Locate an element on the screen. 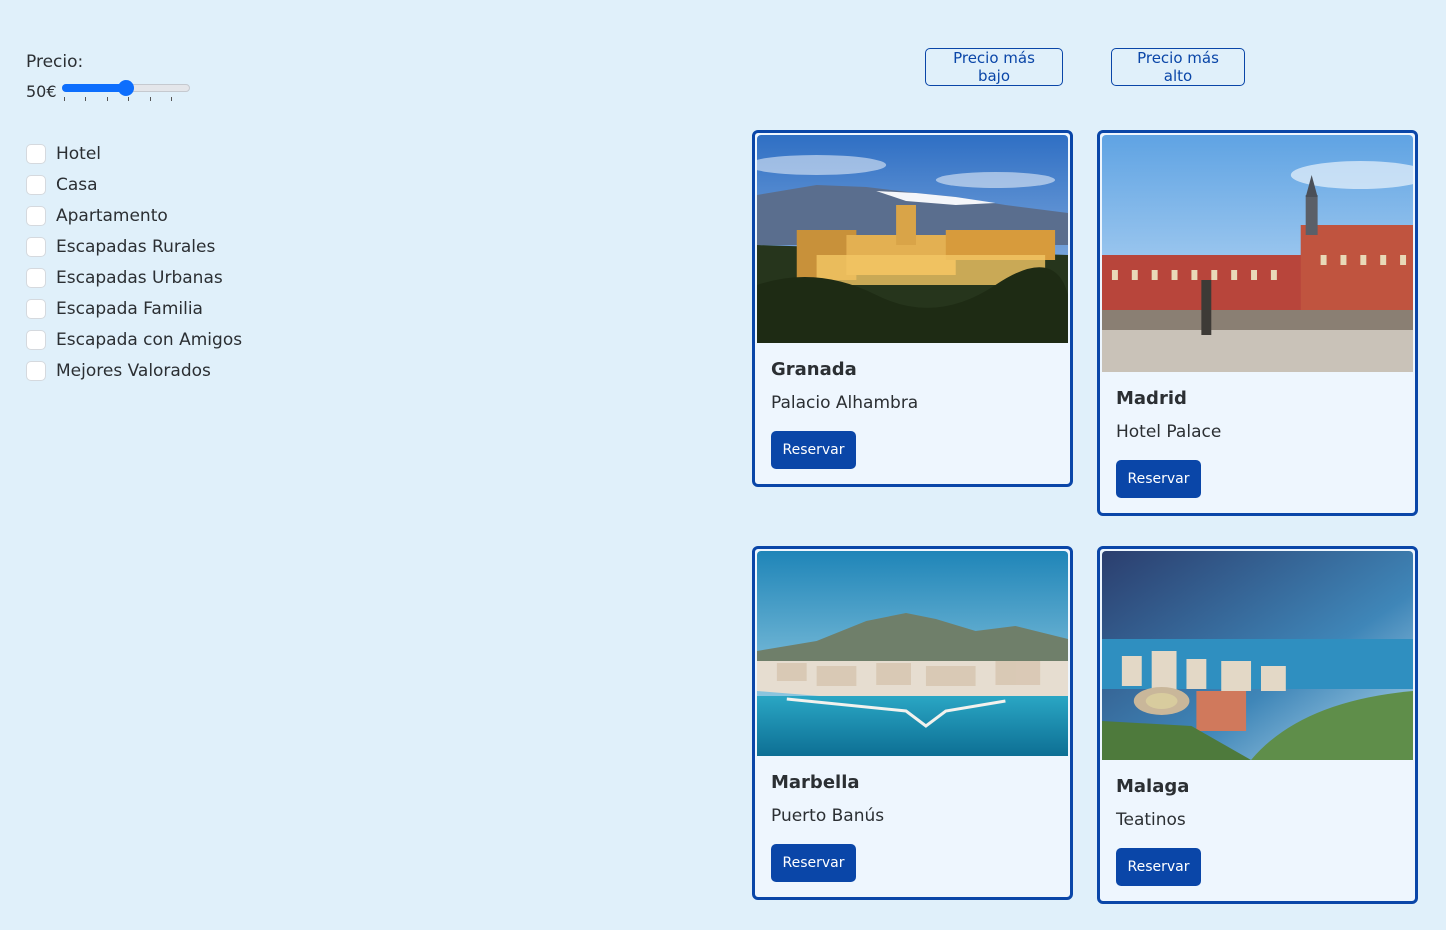  checkbox-label: Mejores Valorados is located at coordinates (133, 370).